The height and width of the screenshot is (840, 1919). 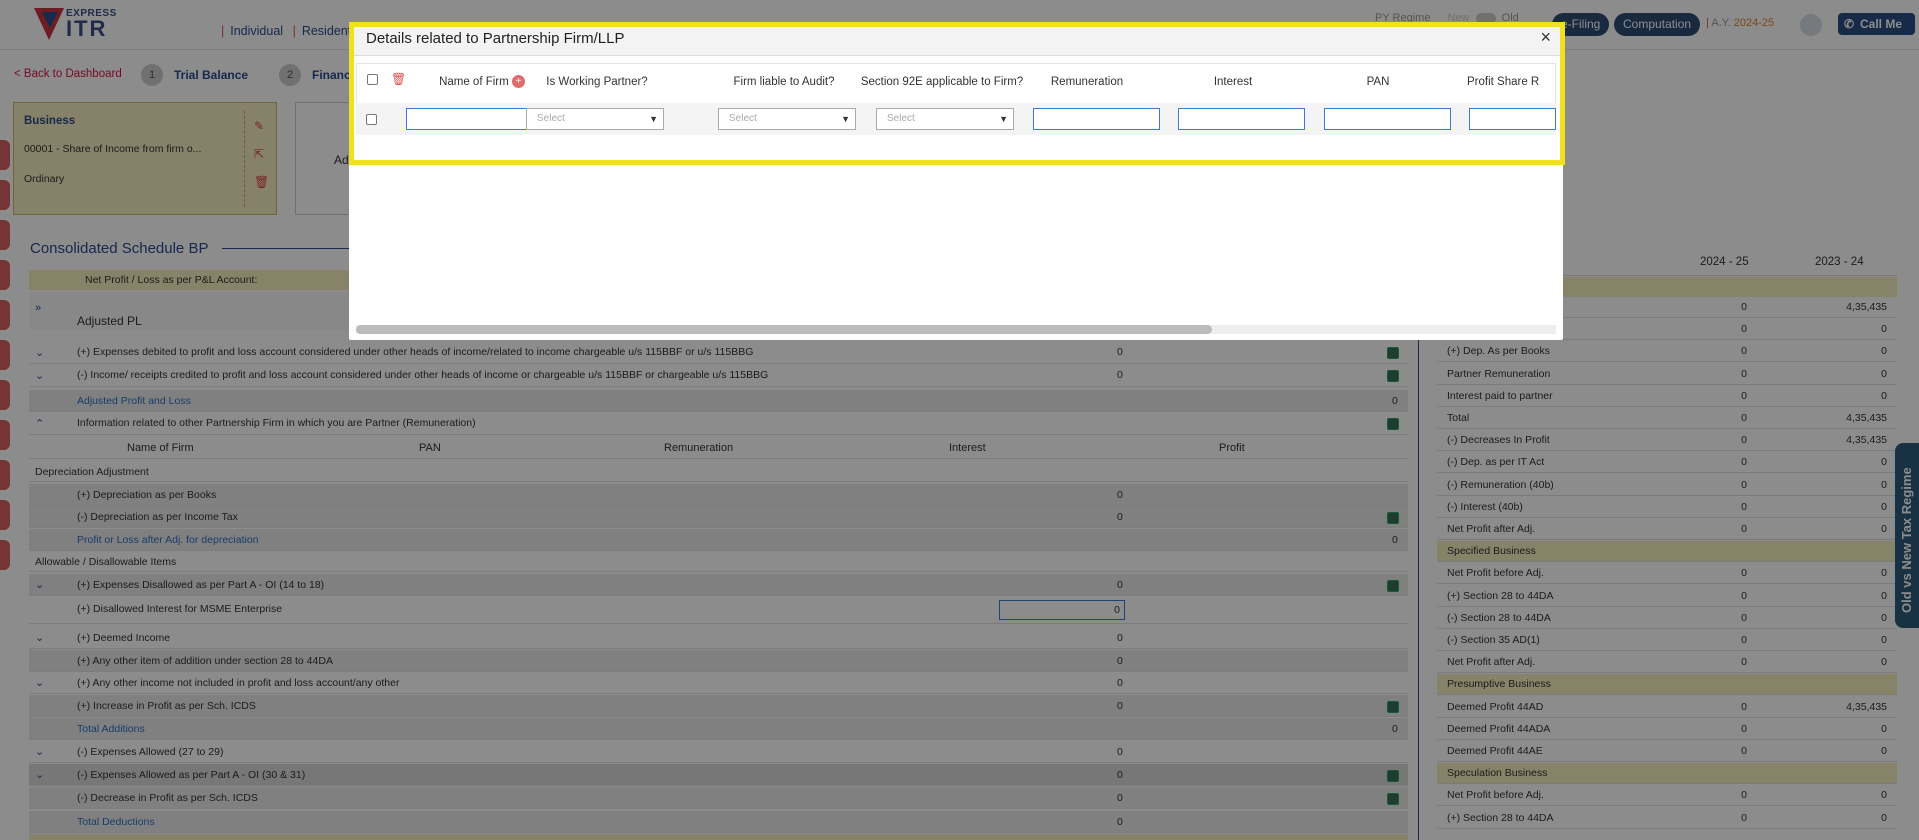 What do you see at coordinates (784, 329) in the screenshot?
I see `scrollbar-thumb` at bounding box center [784, 329].